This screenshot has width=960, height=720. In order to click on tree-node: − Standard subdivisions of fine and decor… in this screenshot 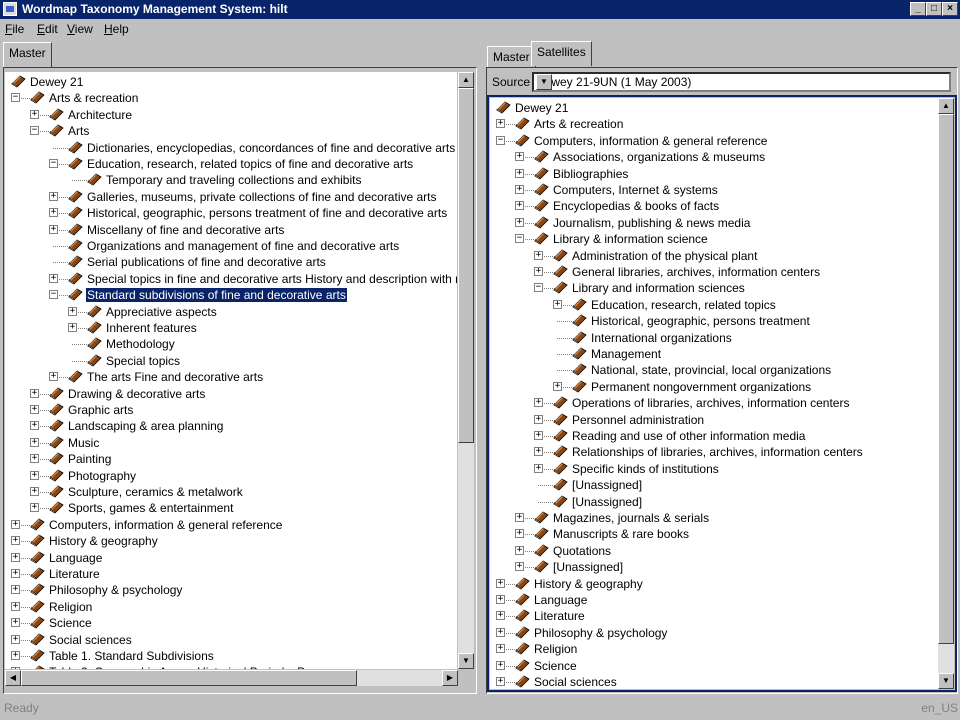, I will do `click(231, 295)`.